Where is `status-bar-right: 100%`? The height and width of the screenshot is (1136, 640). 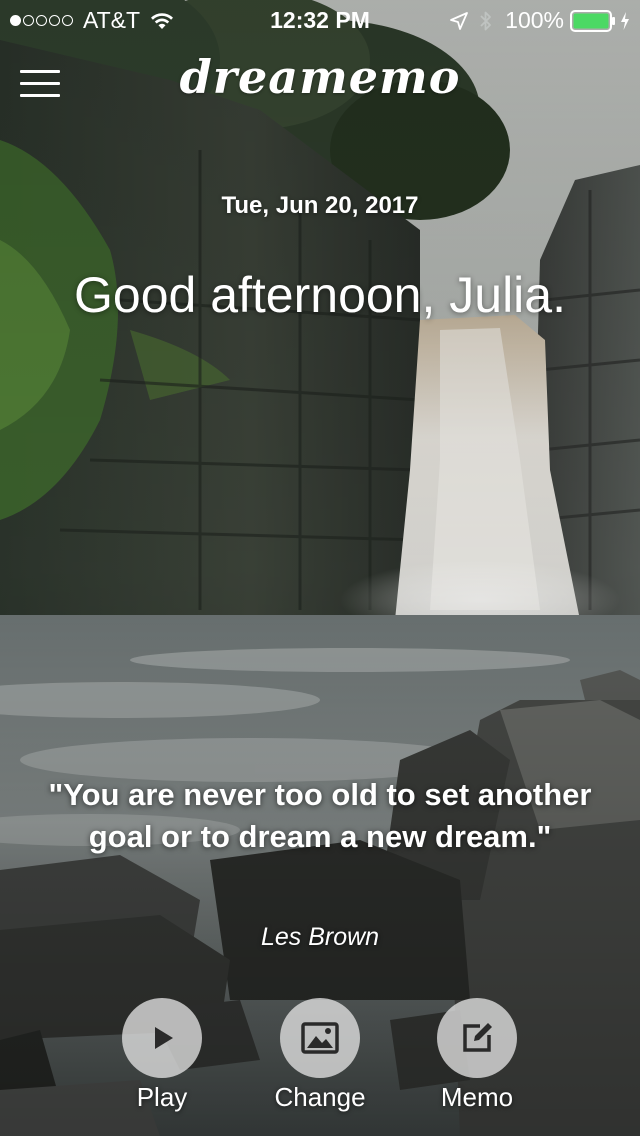 status-bar-right: 100% is located at coordinates (539, 20).